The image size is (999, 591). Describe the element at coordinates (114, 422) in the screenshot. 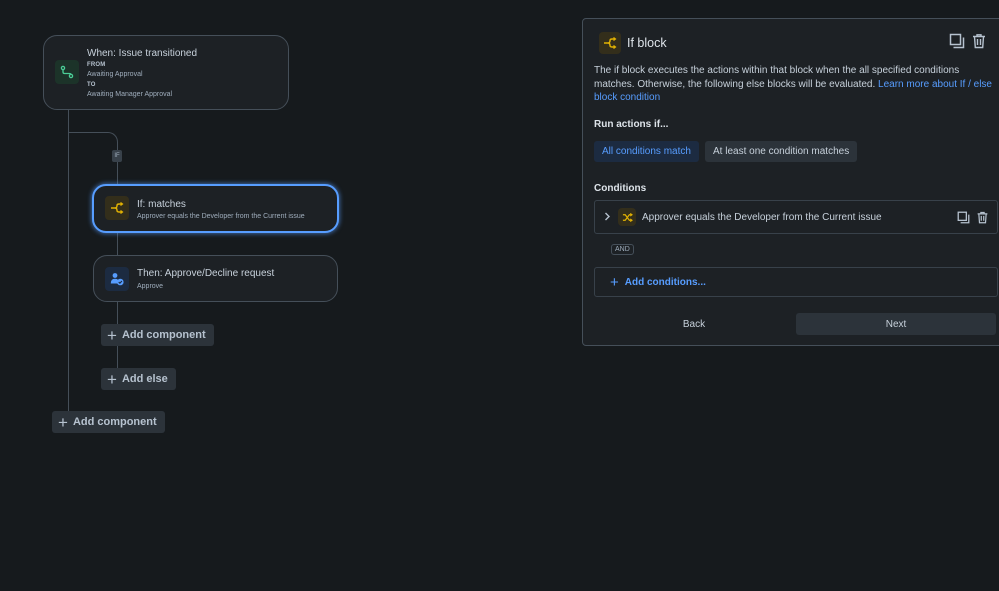

I see `add-component-label: Add component` at that location.